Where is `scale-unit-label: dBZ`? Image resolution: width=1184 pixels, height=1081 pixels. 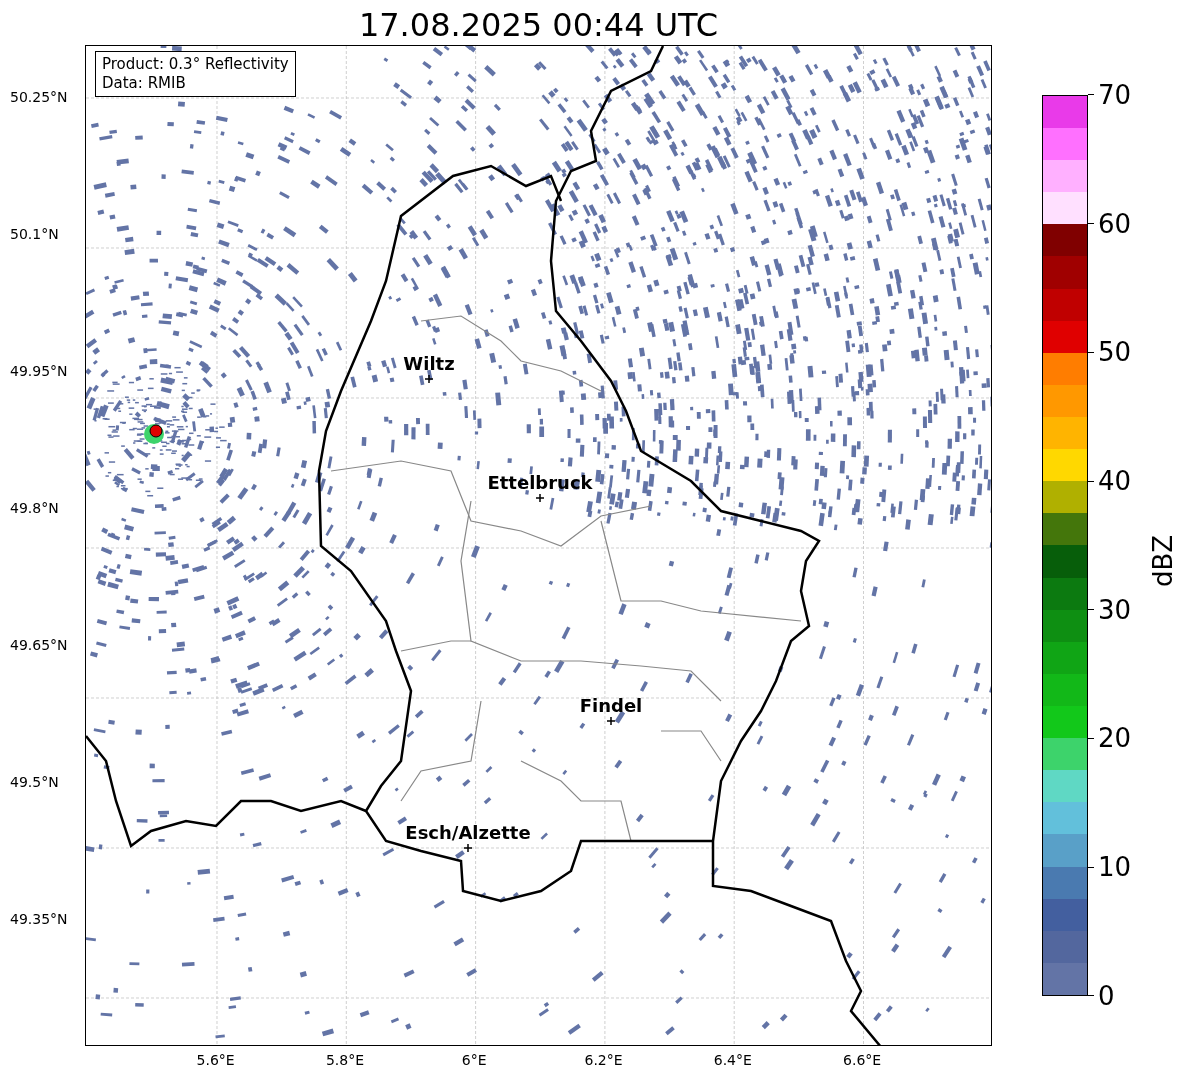
scale-unit-label: dBZ is located at coordinates (1163, 560).